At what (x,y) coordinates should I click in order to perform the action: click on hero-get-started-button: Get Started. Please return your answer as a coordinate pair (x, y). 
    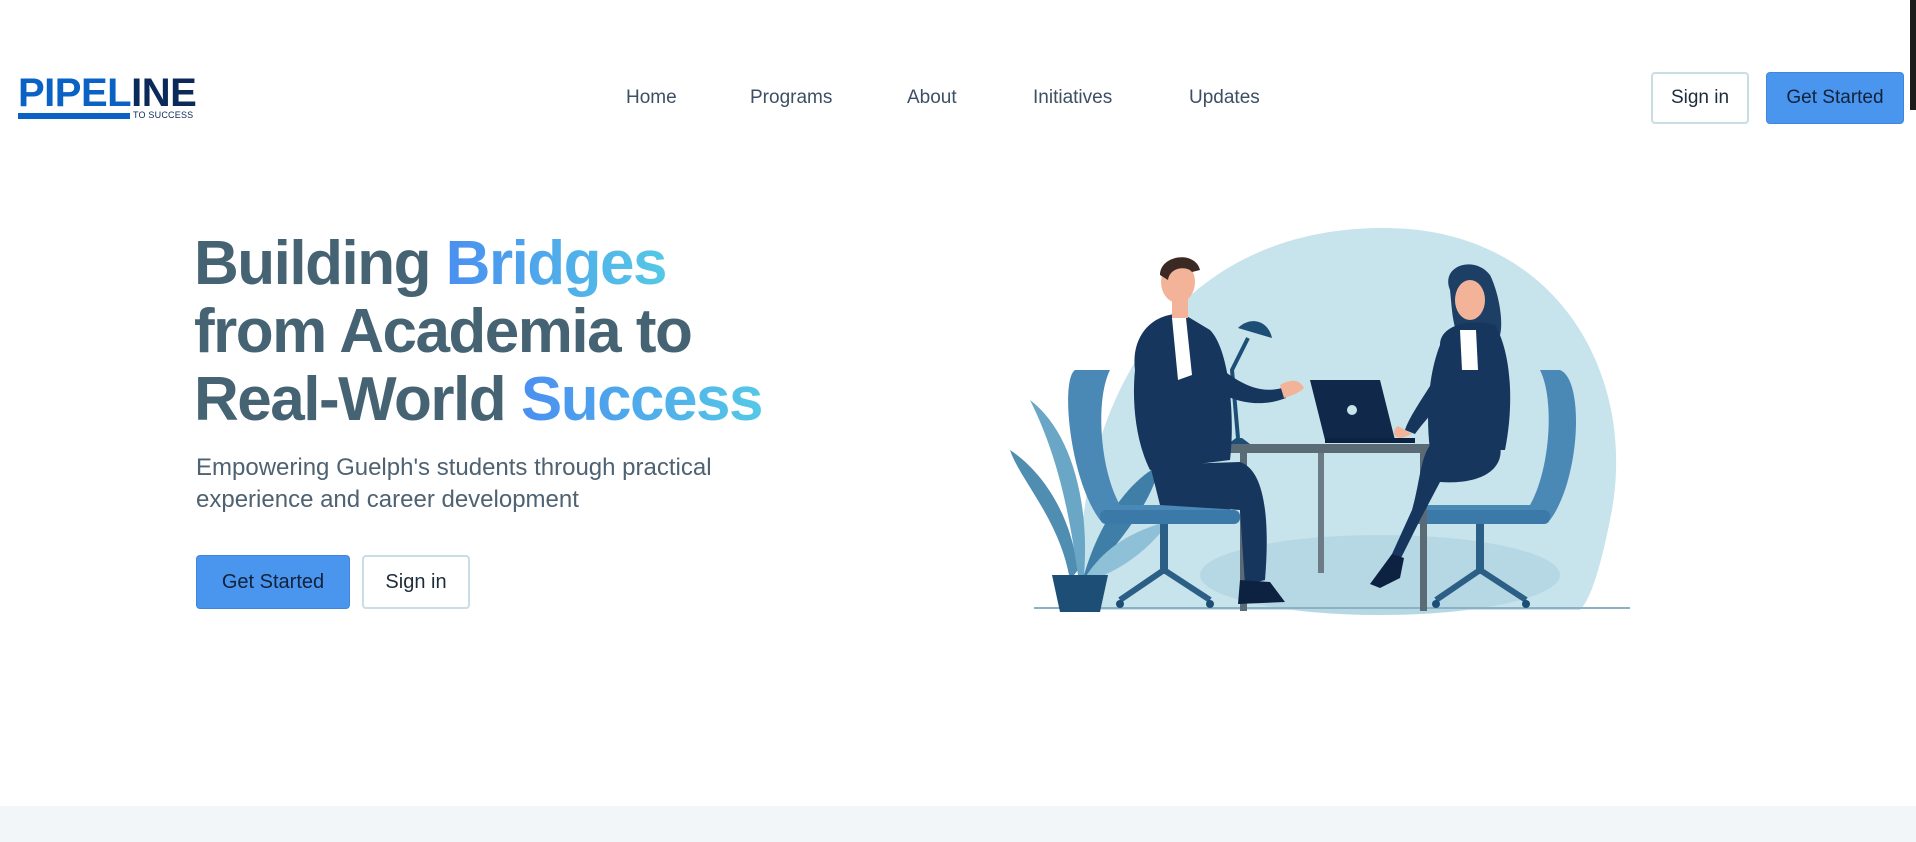
    Looking at the image, I should click on (273, 582).